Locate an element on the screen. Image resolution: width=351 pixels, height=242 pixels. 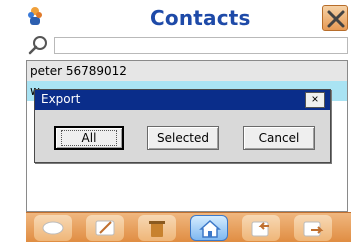
eraser-button is located at coordinates (53, 228).